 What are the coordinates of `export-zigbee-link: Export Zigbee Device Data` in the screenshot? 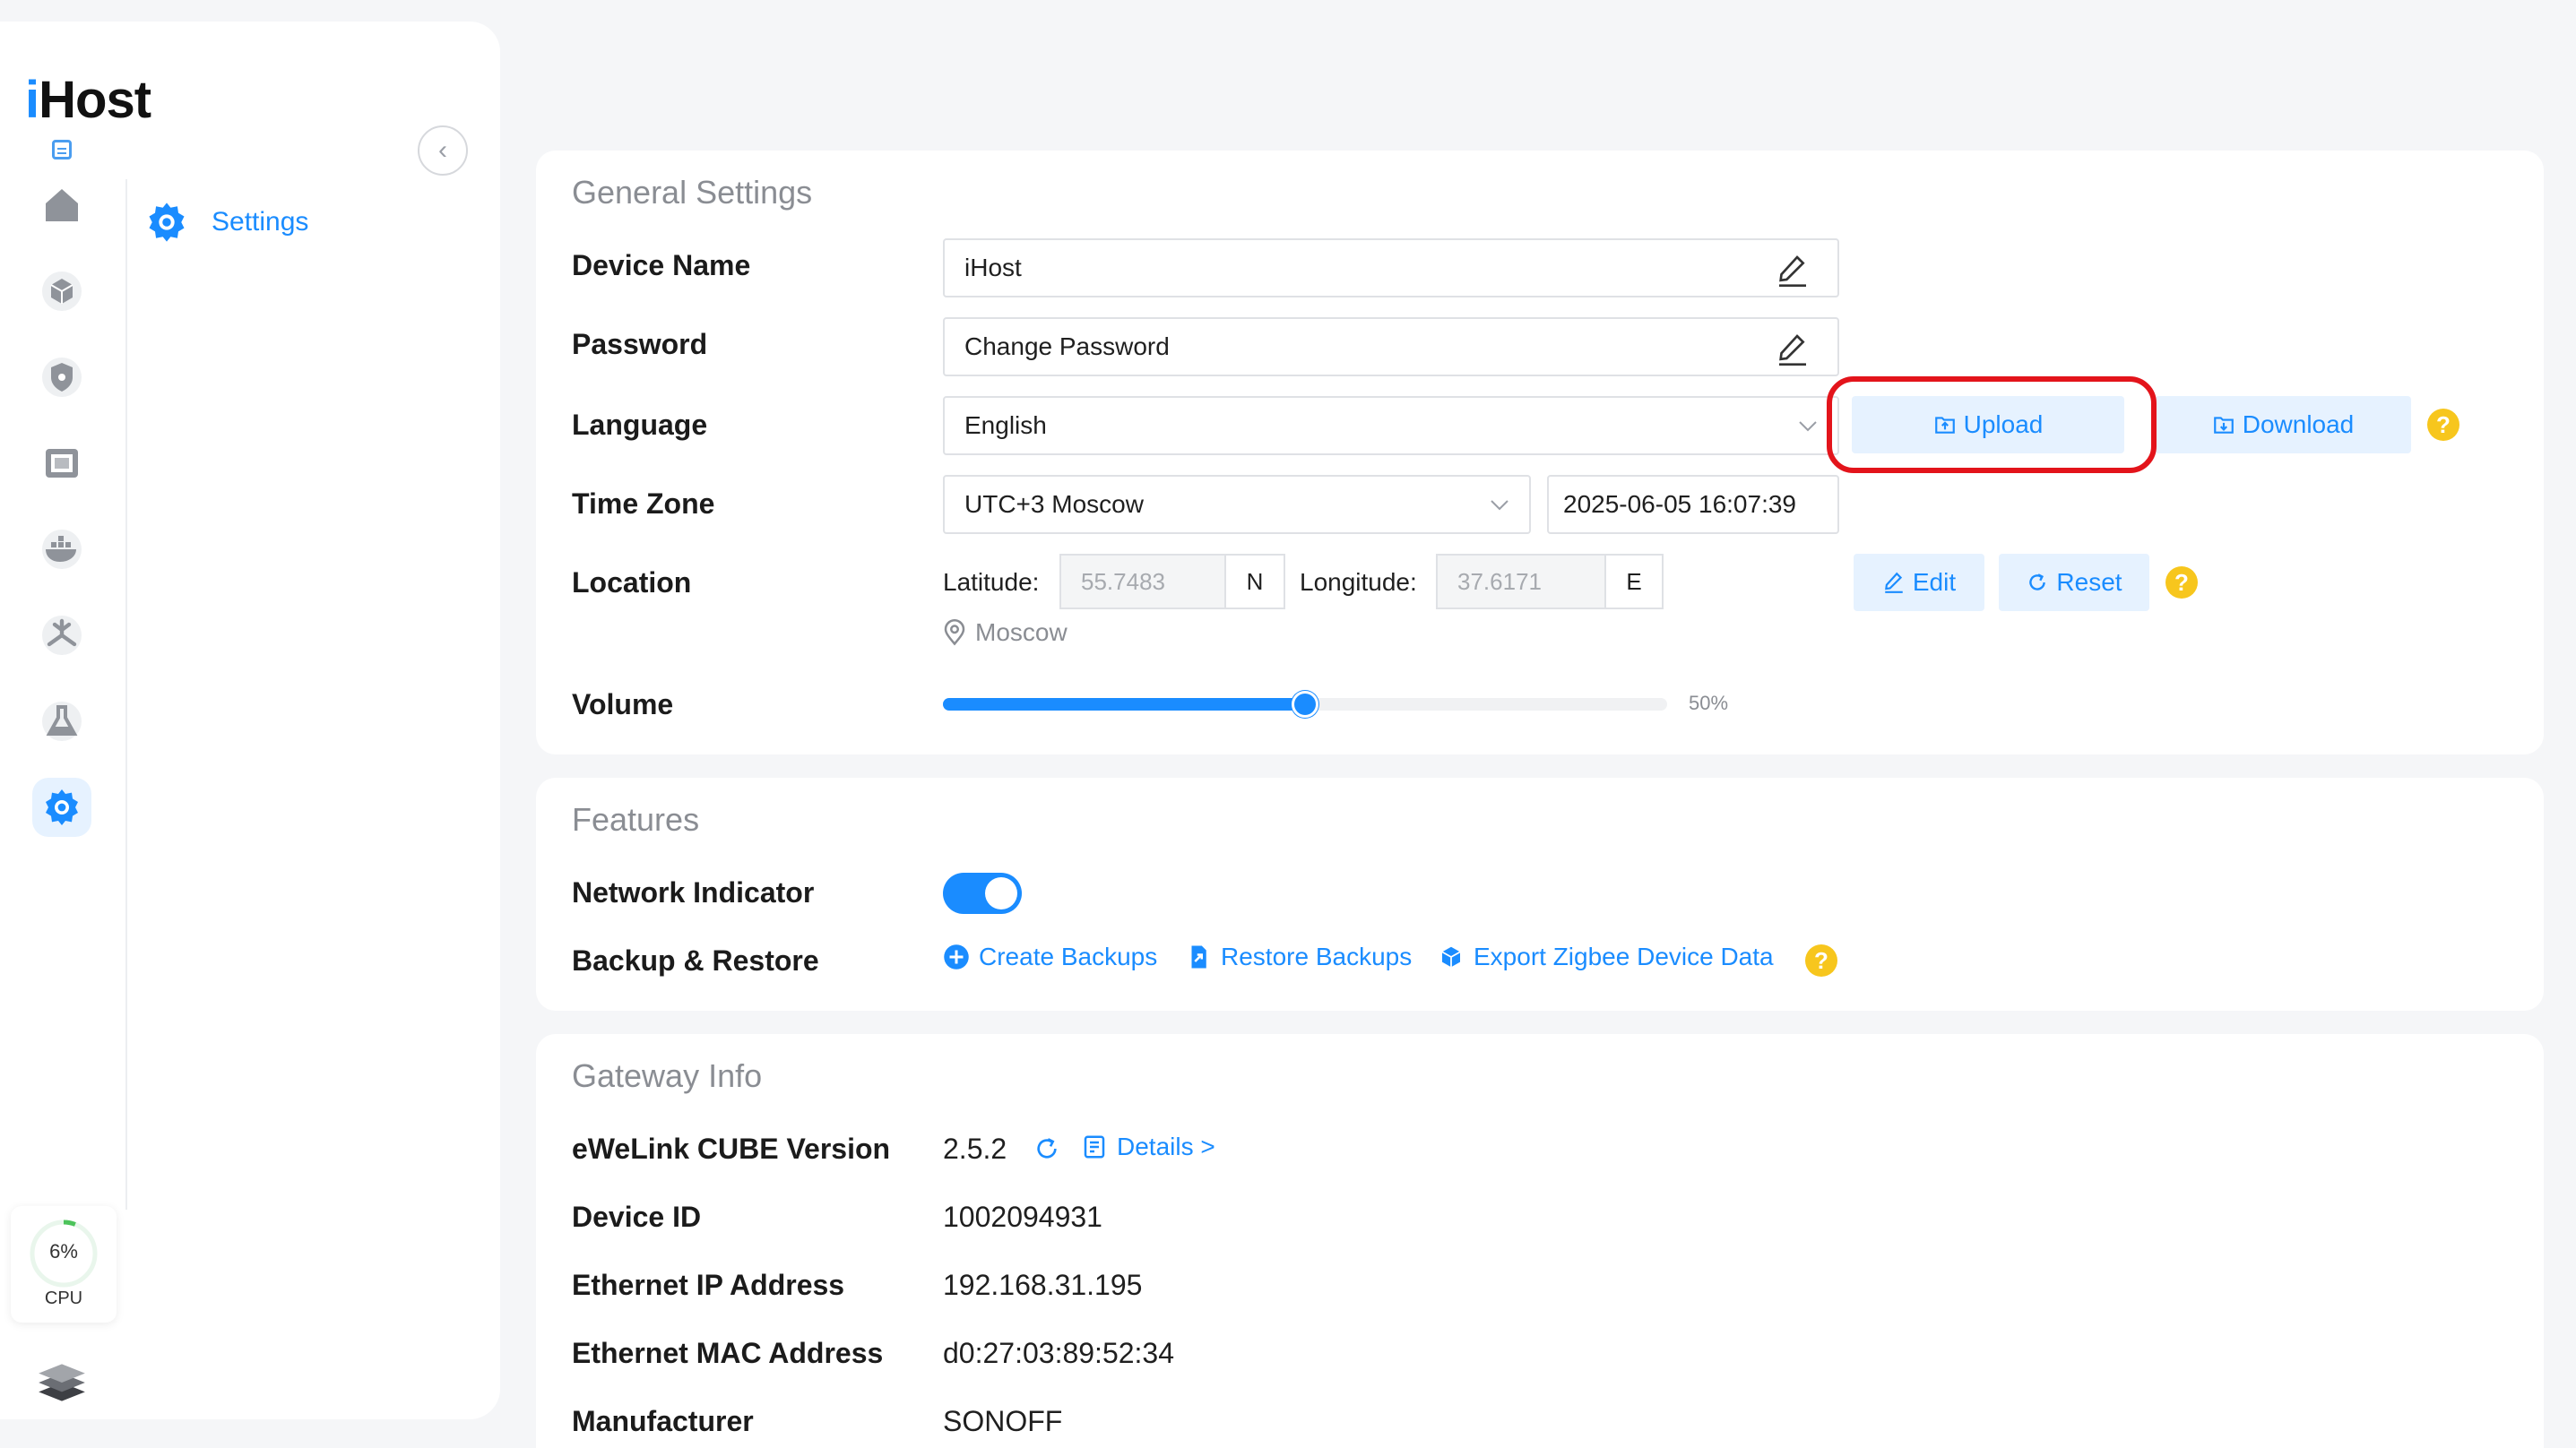 It's located at (1606, 957).